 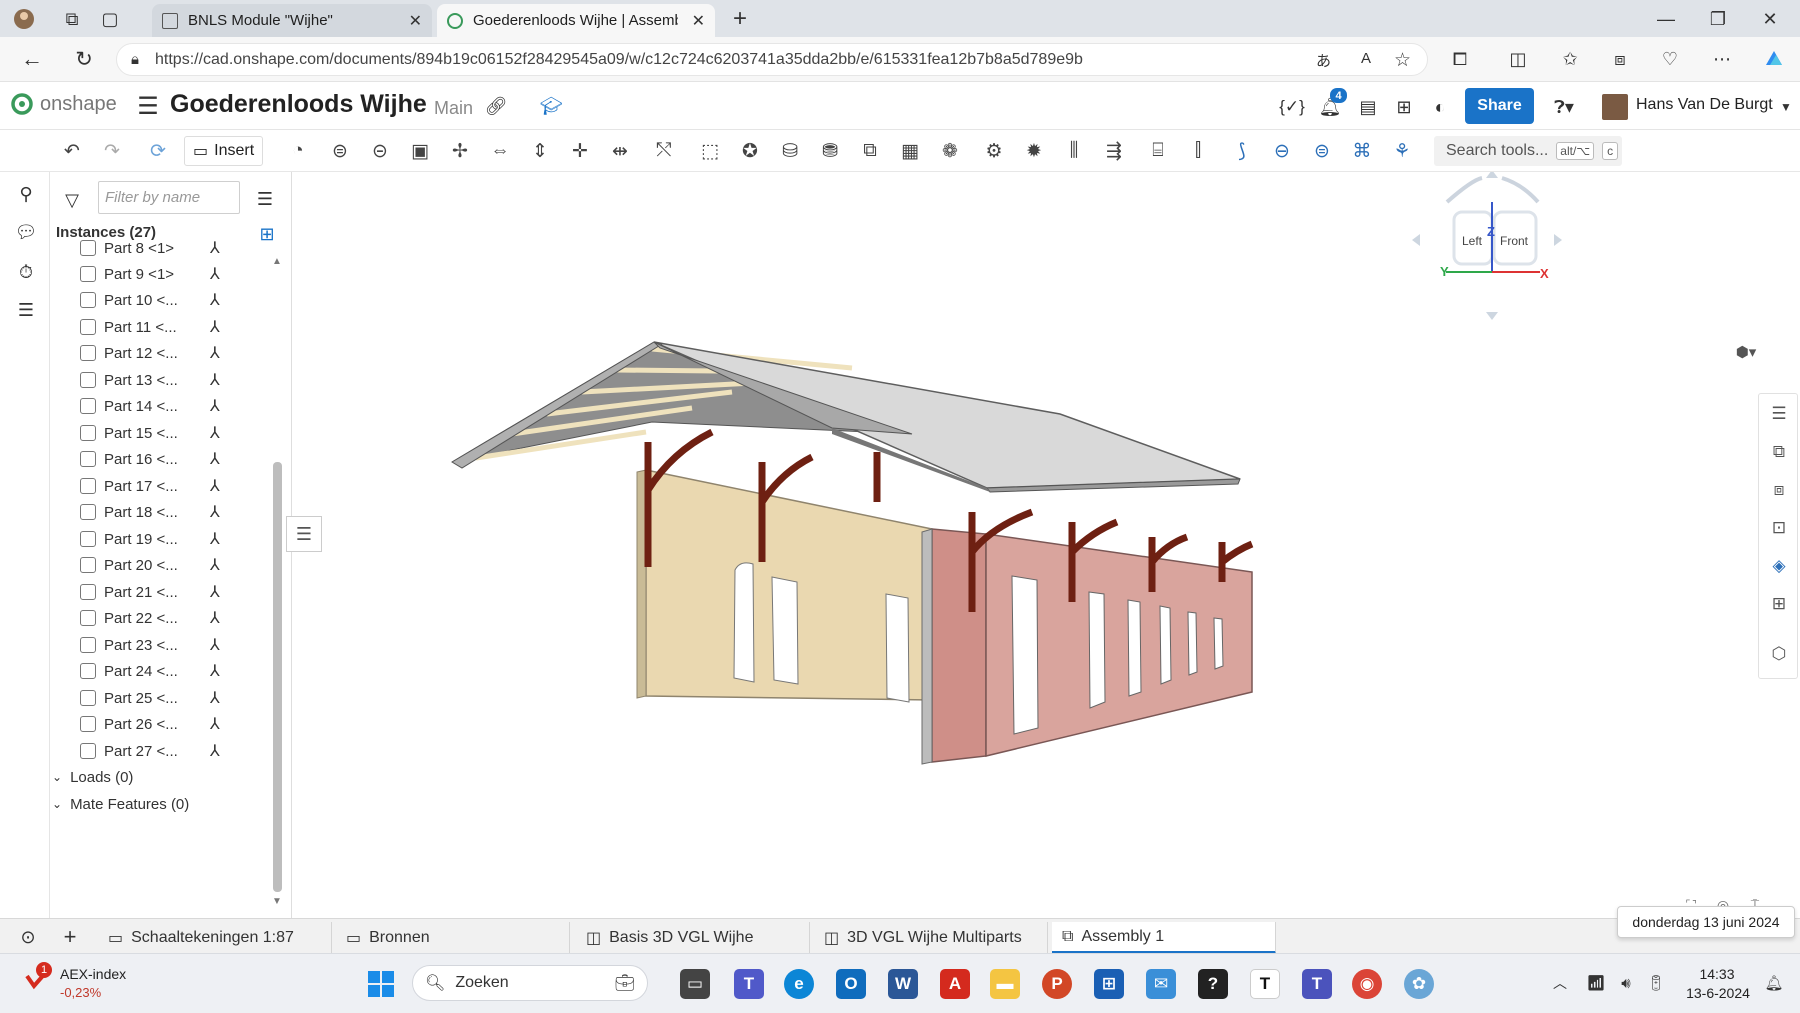 What do you see at coordinates (1114, 151) in the screenshot?
I see `explode-icon: ⇶` at bounding box center [1114, 151].